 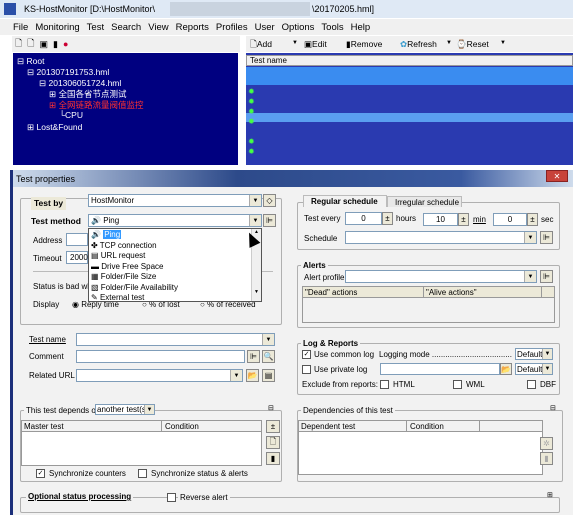 What do you see at coordinates (418, 44) in the screenshot?
I see `refresh-button: ✿Refresh` at bounding box center [418, 44].